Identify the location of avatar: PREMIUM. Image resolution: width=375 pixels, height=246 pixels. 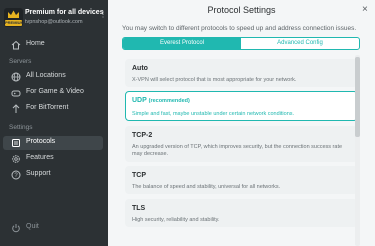
(14, 17).